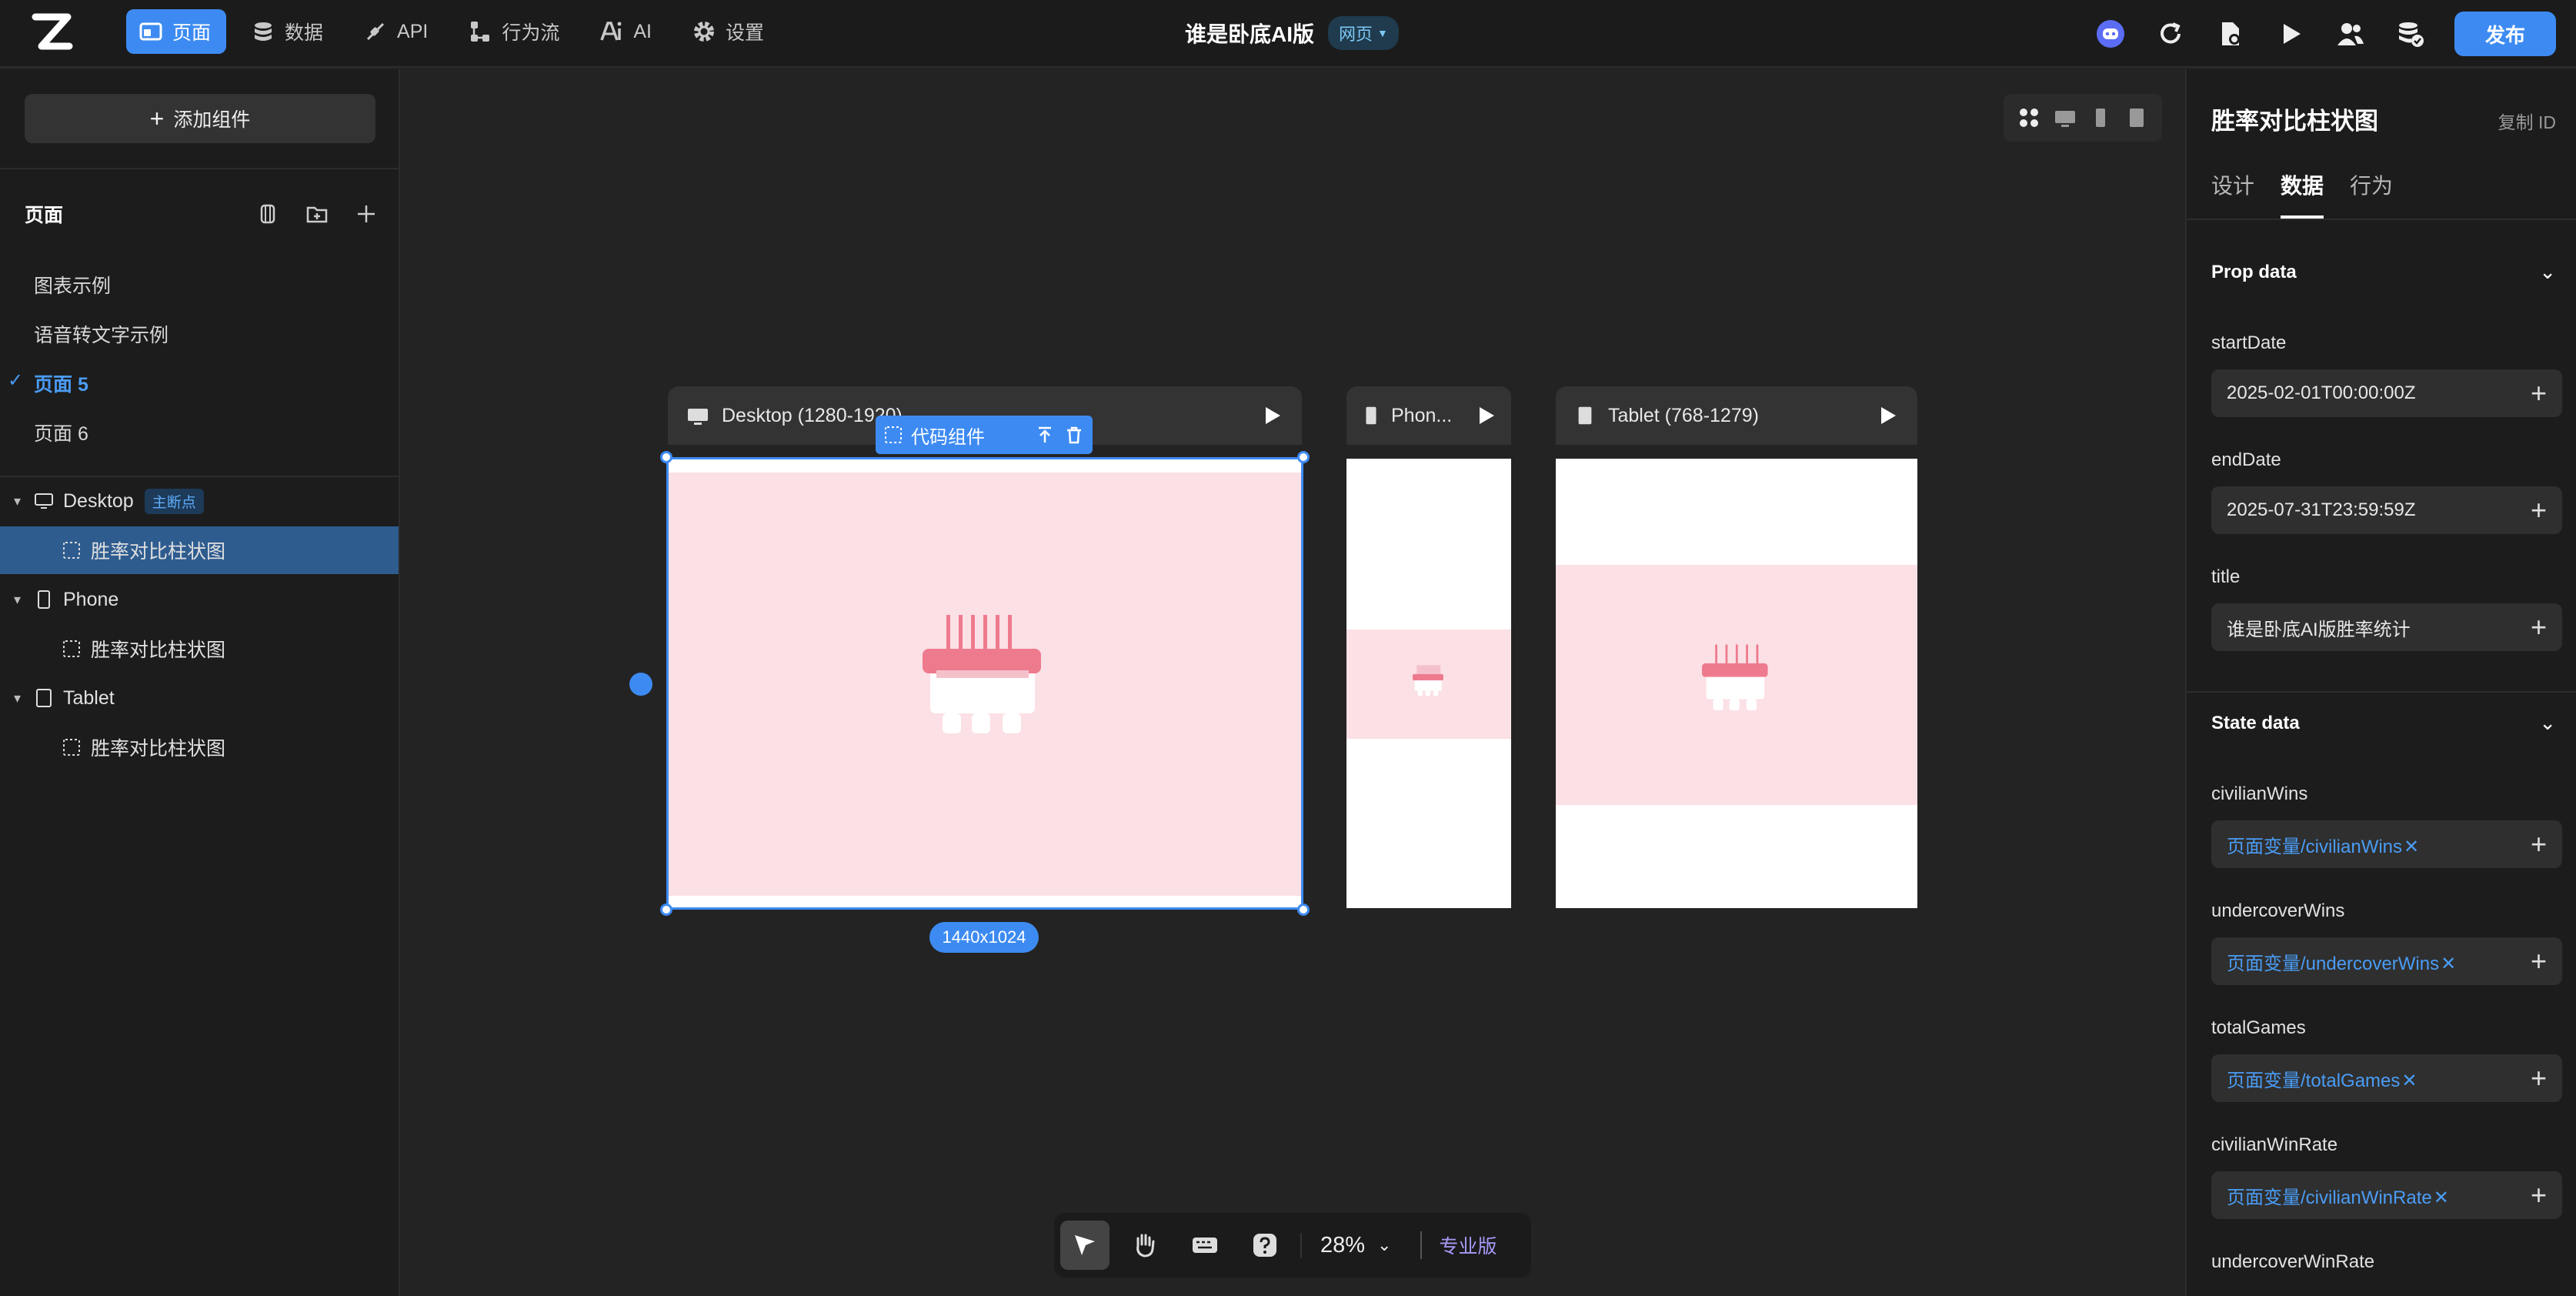 Image resolution: width=2576 pixels, height=1296 pixels. What do you see at coordinates (1737, 415) in the screenshot?
I see `tablet-frame-header: Tablet (768-1279)` at bounding box center [1737, 415].